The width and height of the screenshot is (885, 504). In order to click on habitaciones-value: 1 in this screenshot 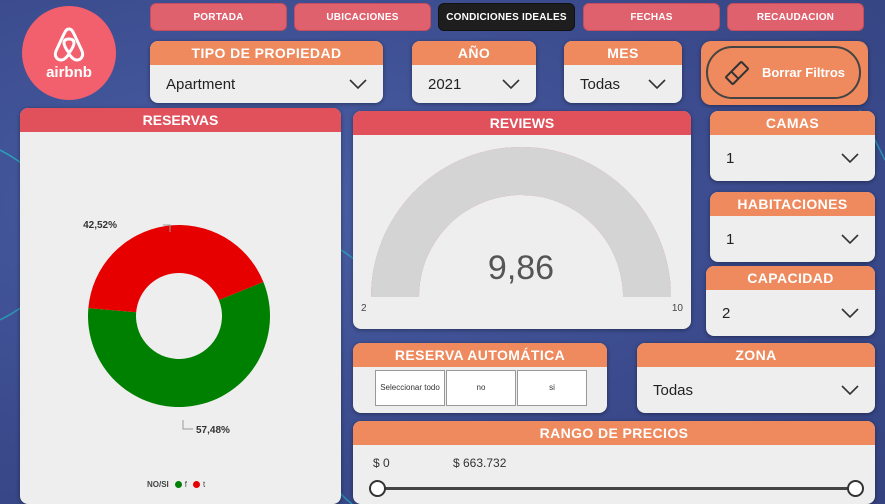, I will do `click(730, 239)`.